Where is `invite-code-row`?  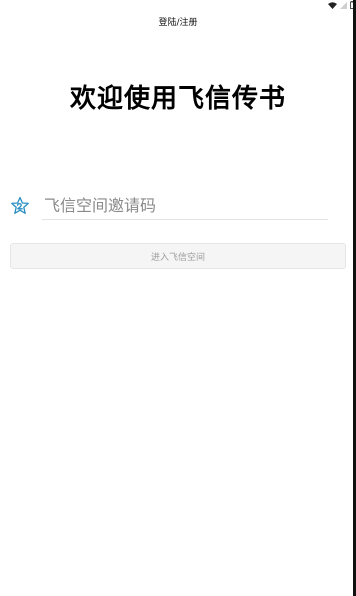
invite-code-row is located at coordinates (169, 206).